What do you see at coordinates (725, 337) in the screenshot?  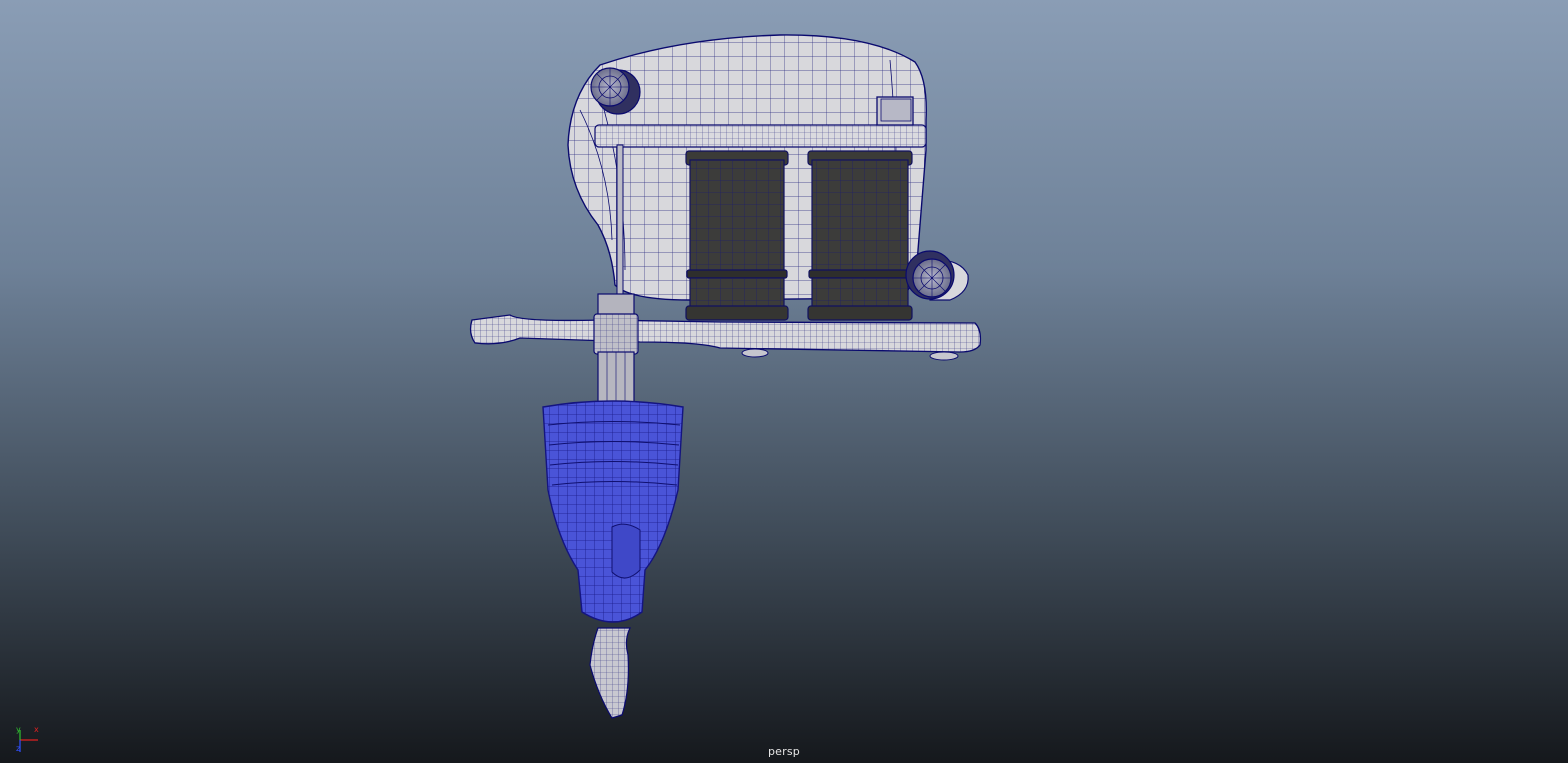 I see `bottom-frame-plate` at bounding box center [725, 337].